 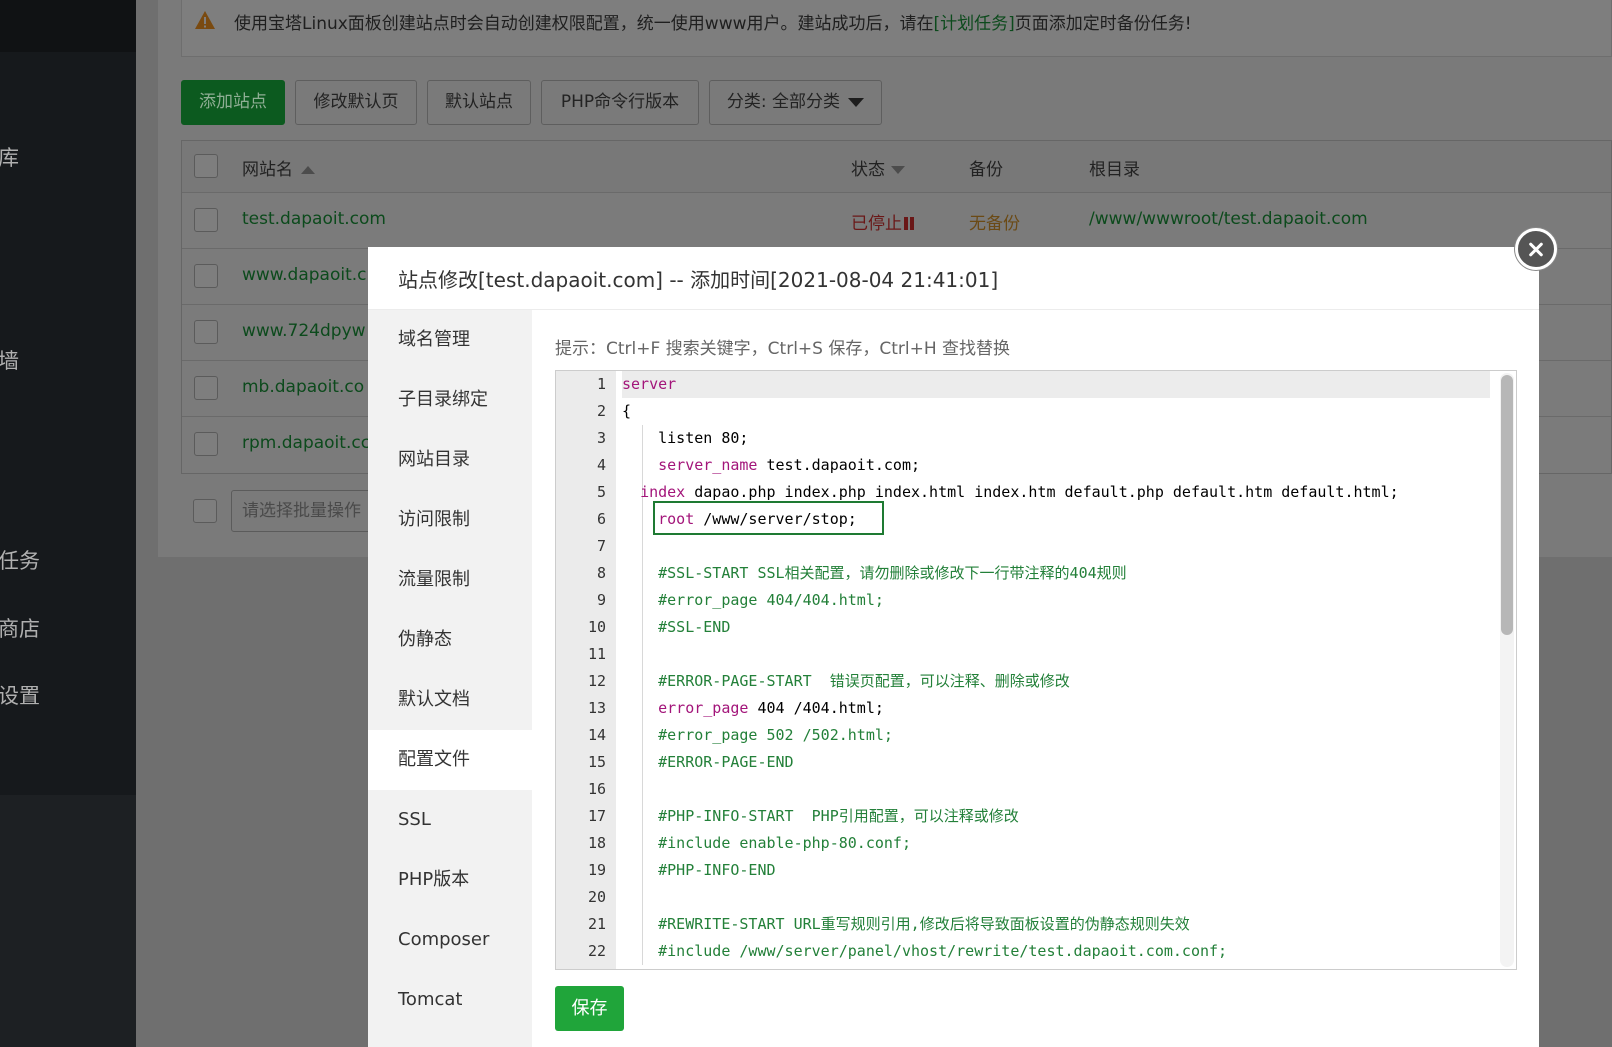 What do you see at coordinates (753, 600) in the screenshot?
I see `code-comment: #error_page 404/404.html;` at bounding box center [753, 600].